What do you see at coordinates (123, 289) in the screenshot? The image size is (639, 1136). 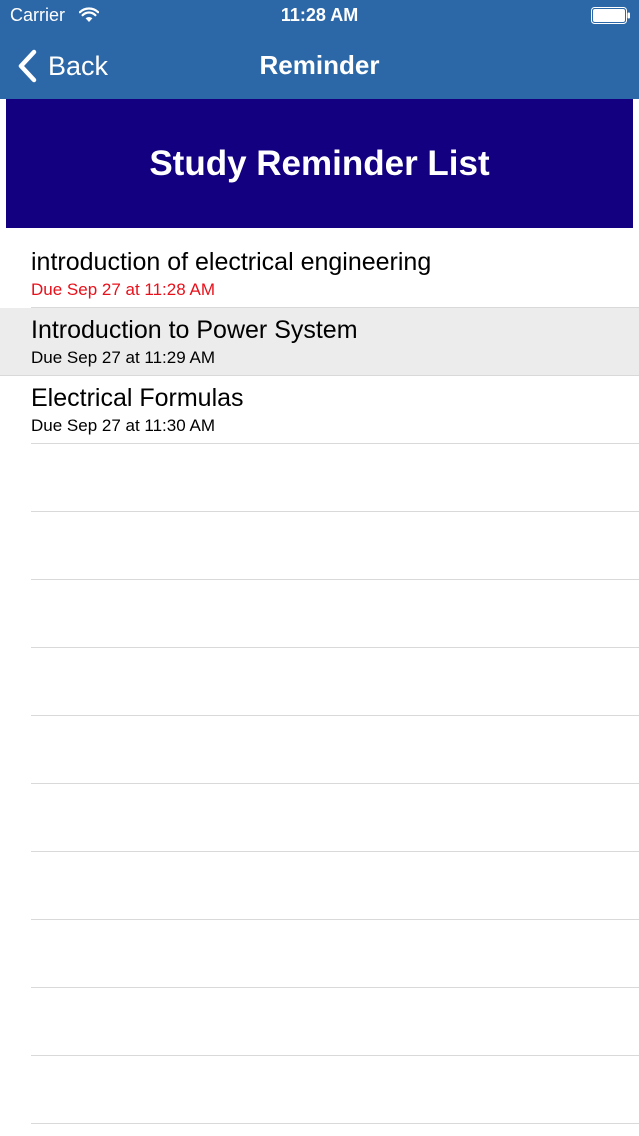 I see `reminder-due-date: Due Sep 27 at 11:28 AM` at bounding box center [123, 289].